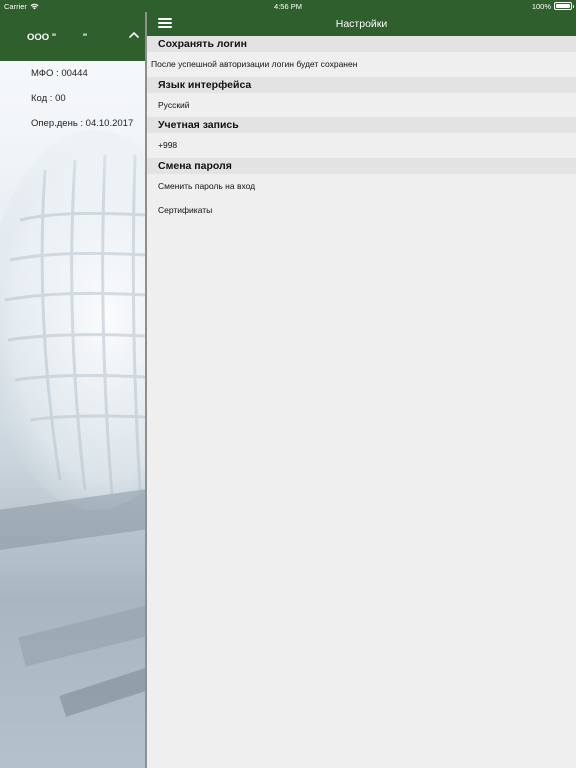  What do you see at coordinates (361, 210) in the screenshot?
I see `certificates-row: Сертификаты` at bounding box center [361, 210].